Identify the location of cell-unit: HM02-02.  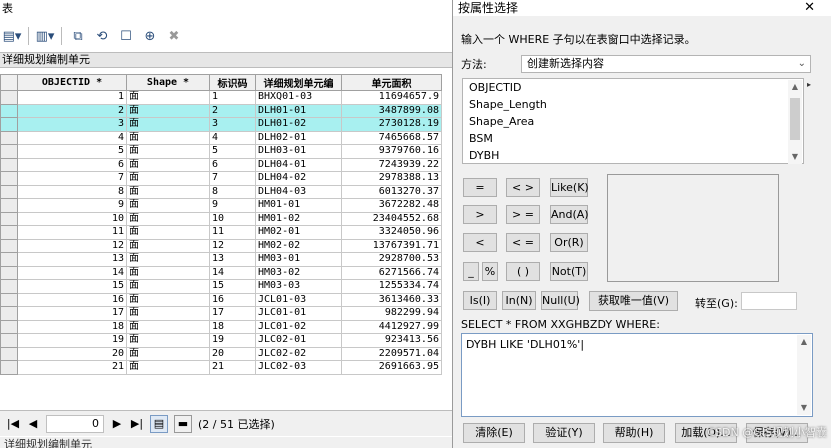
(298, 245).